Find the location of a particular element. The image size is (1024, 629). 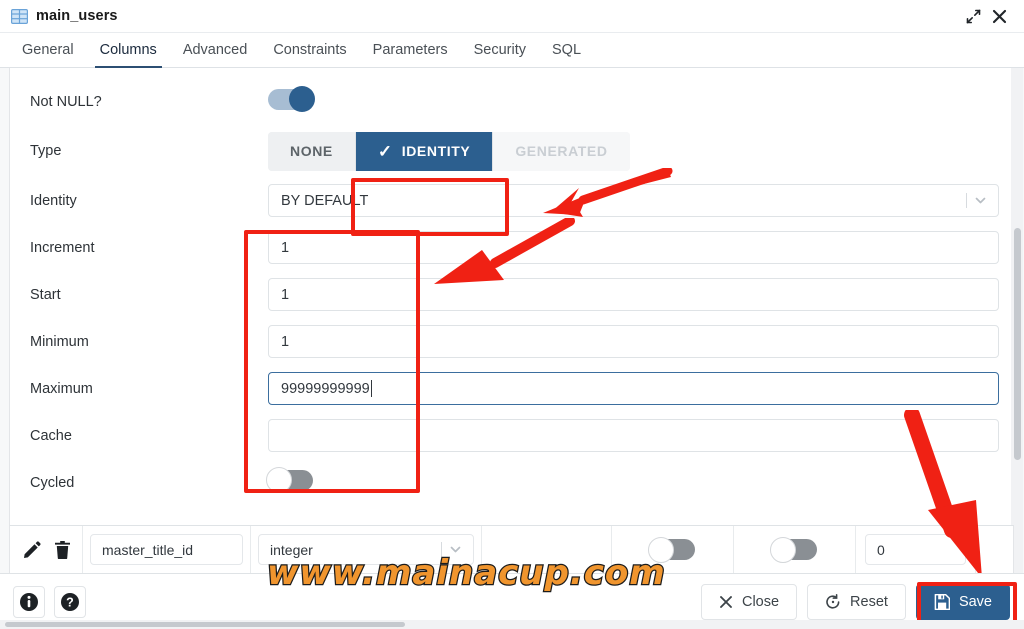

tab-sql: SQL is located at coordinates (566, 50).